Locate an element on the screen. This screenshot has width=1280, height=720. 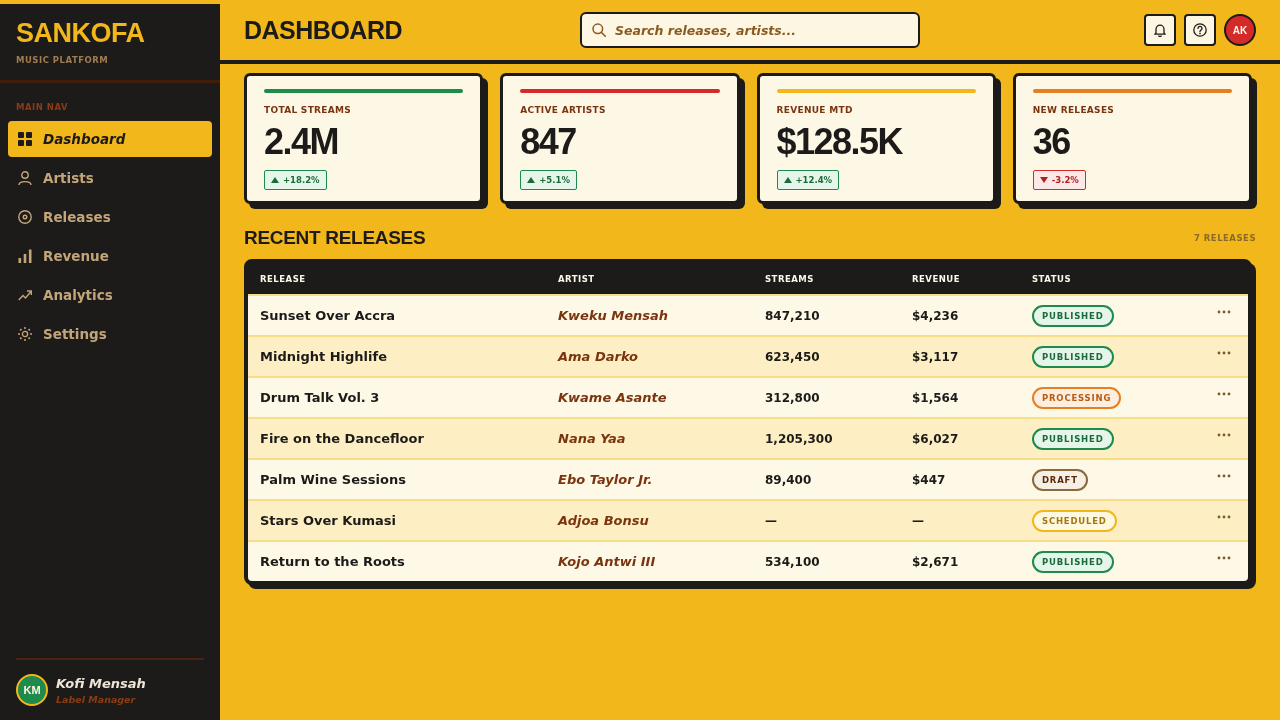
nav-item: Settings is located at coordinates (110, 334).